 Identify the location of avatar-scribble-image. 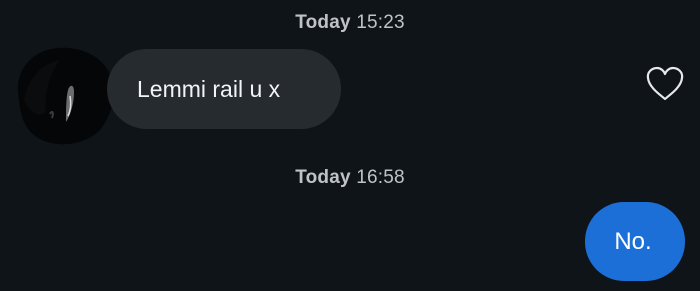
(65, 96).